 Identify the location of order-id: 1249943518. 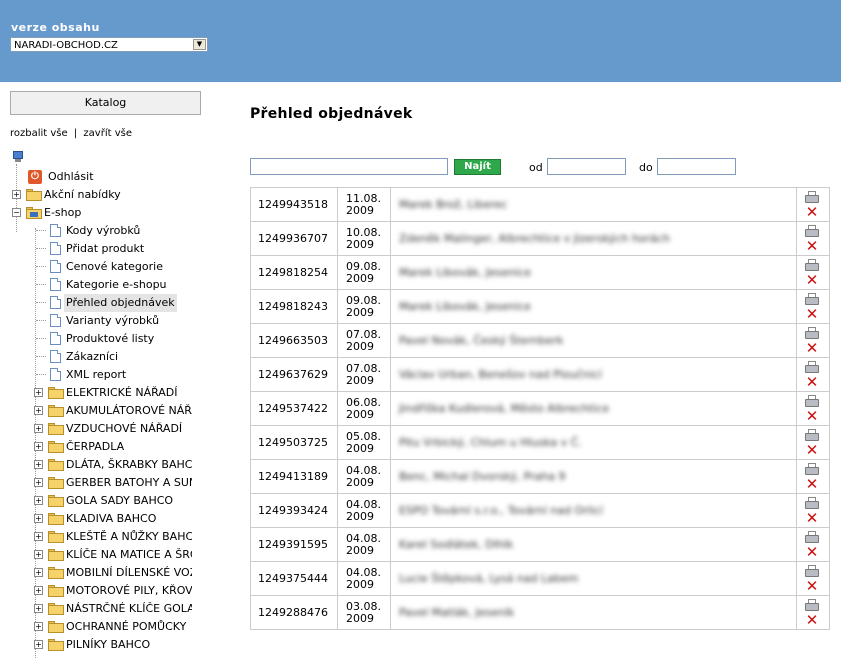
(294, 204).